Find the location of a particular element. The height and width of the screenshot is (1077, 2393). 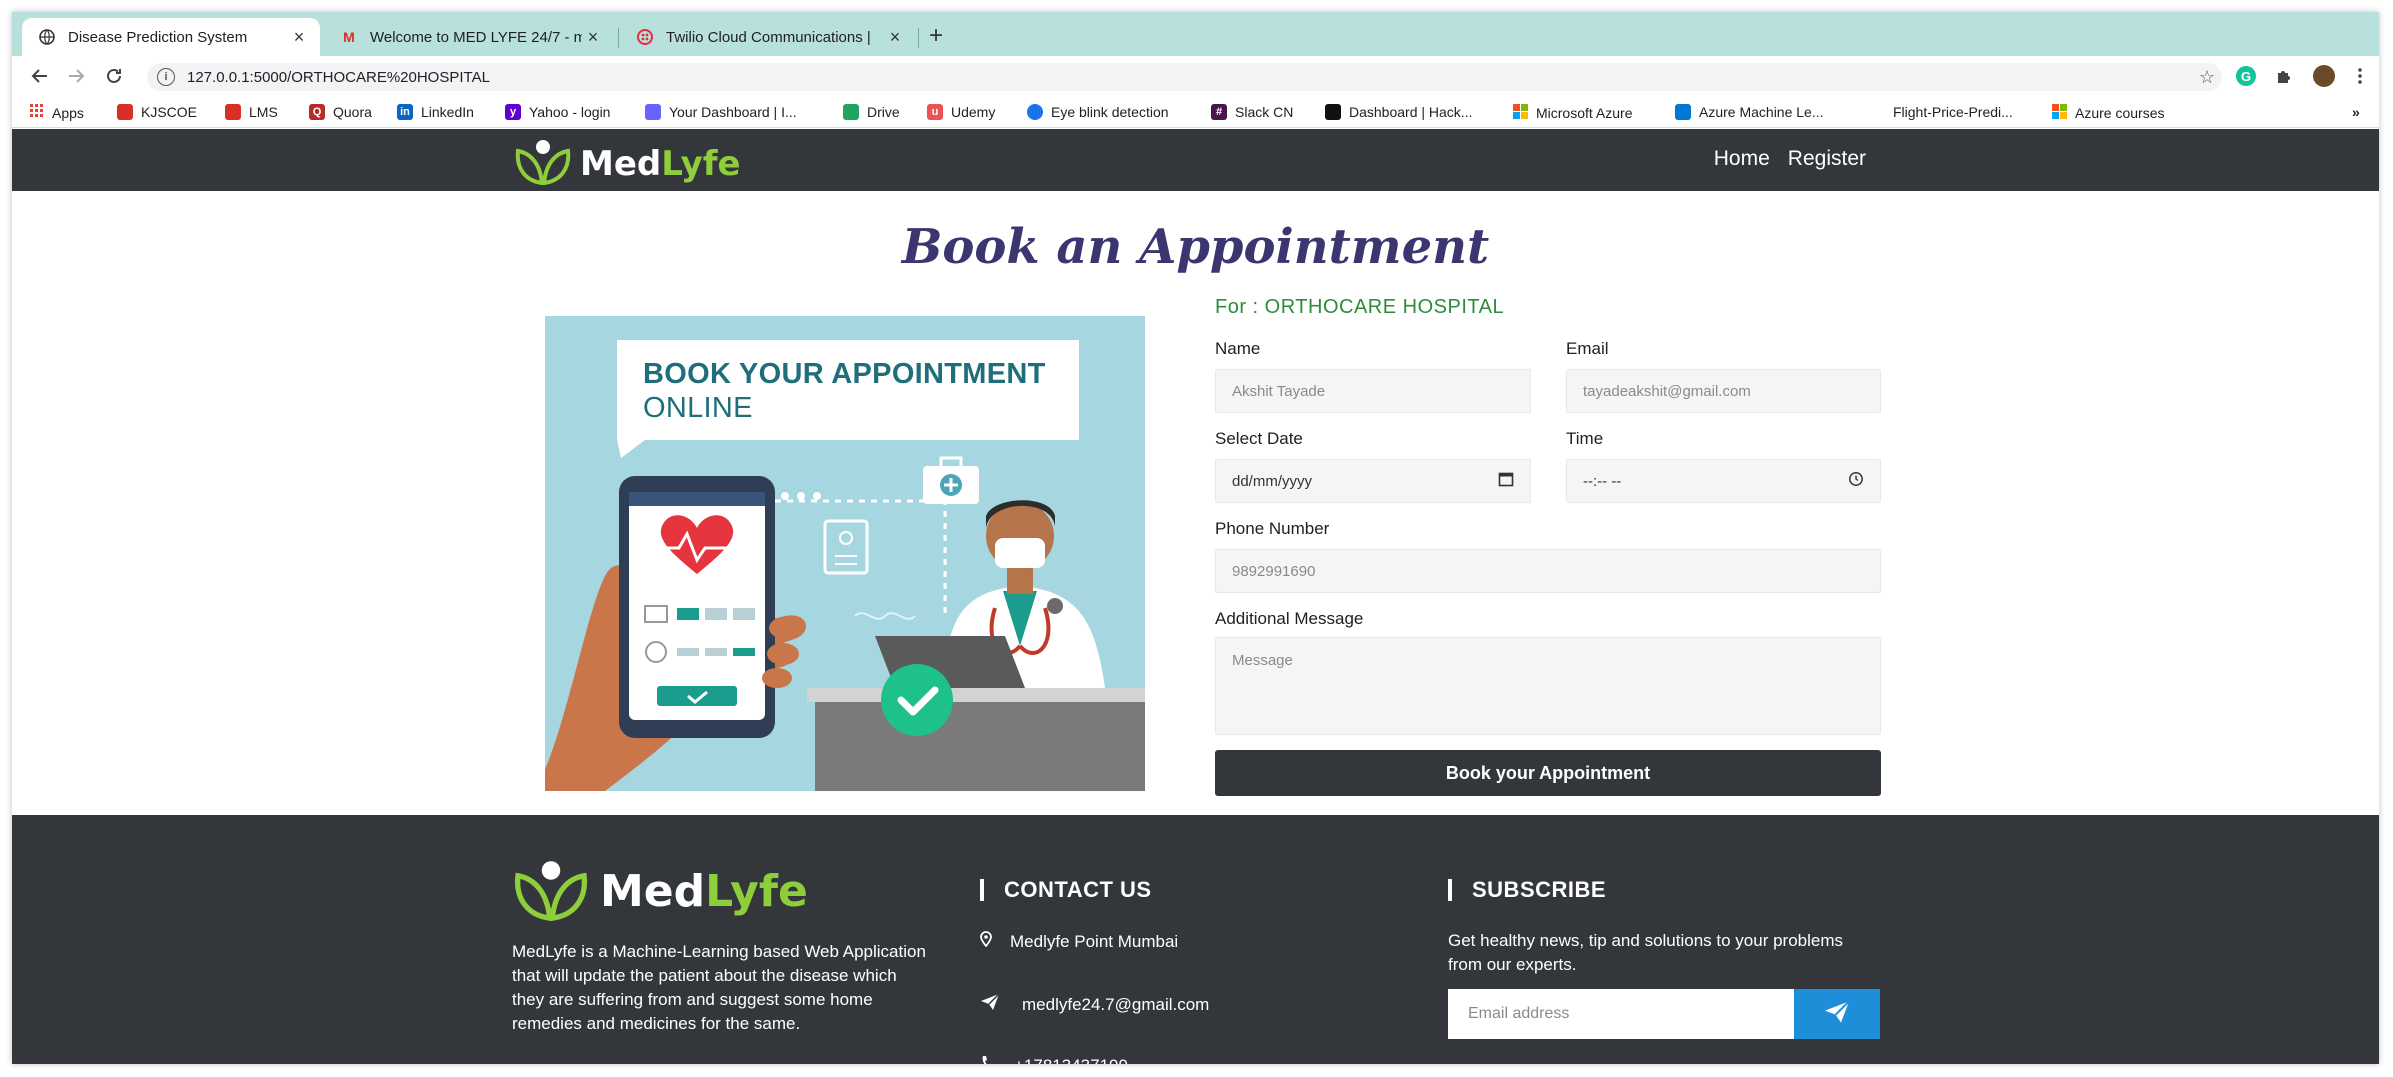

bookmark-udemy: u Udemy is located at coordinates (961, 112).